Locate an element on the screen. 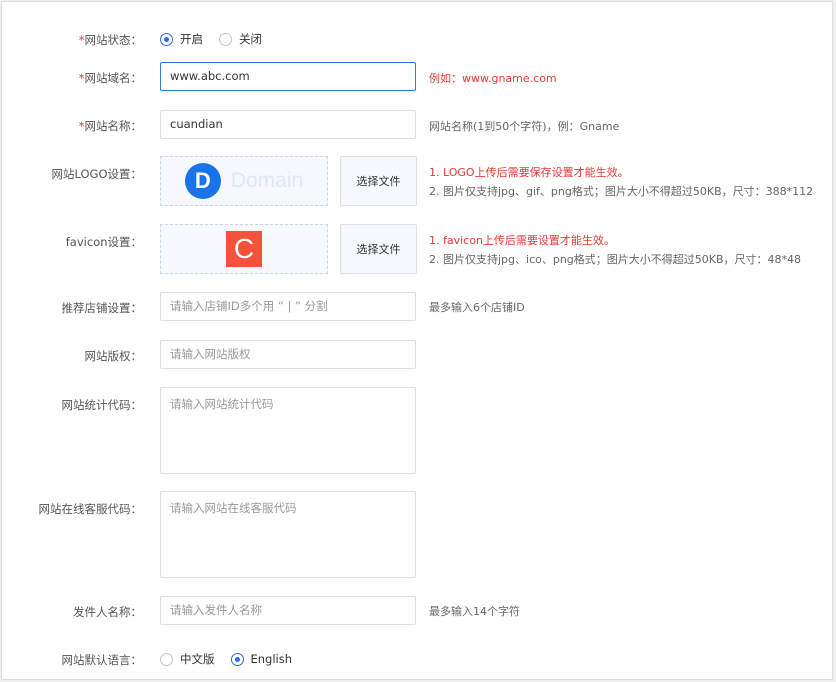 The width and height of the screenshot is (836, 682). row-site-name: *网站名称： cuandian 网站名称(1到50个字符)，例：Gname is located at coordinates (417, 125).